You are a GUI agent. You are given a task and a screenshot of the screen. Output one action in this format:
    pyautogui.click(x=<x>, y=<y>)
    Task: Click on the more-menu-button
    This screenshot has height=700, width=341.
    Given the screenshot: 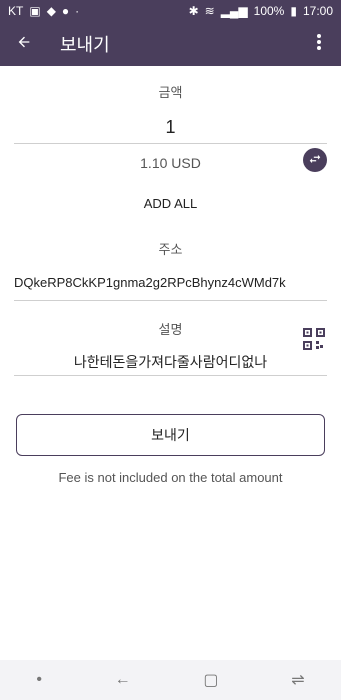 What is the action you would take?
    pyautogui.click(x=319, y=44)
    